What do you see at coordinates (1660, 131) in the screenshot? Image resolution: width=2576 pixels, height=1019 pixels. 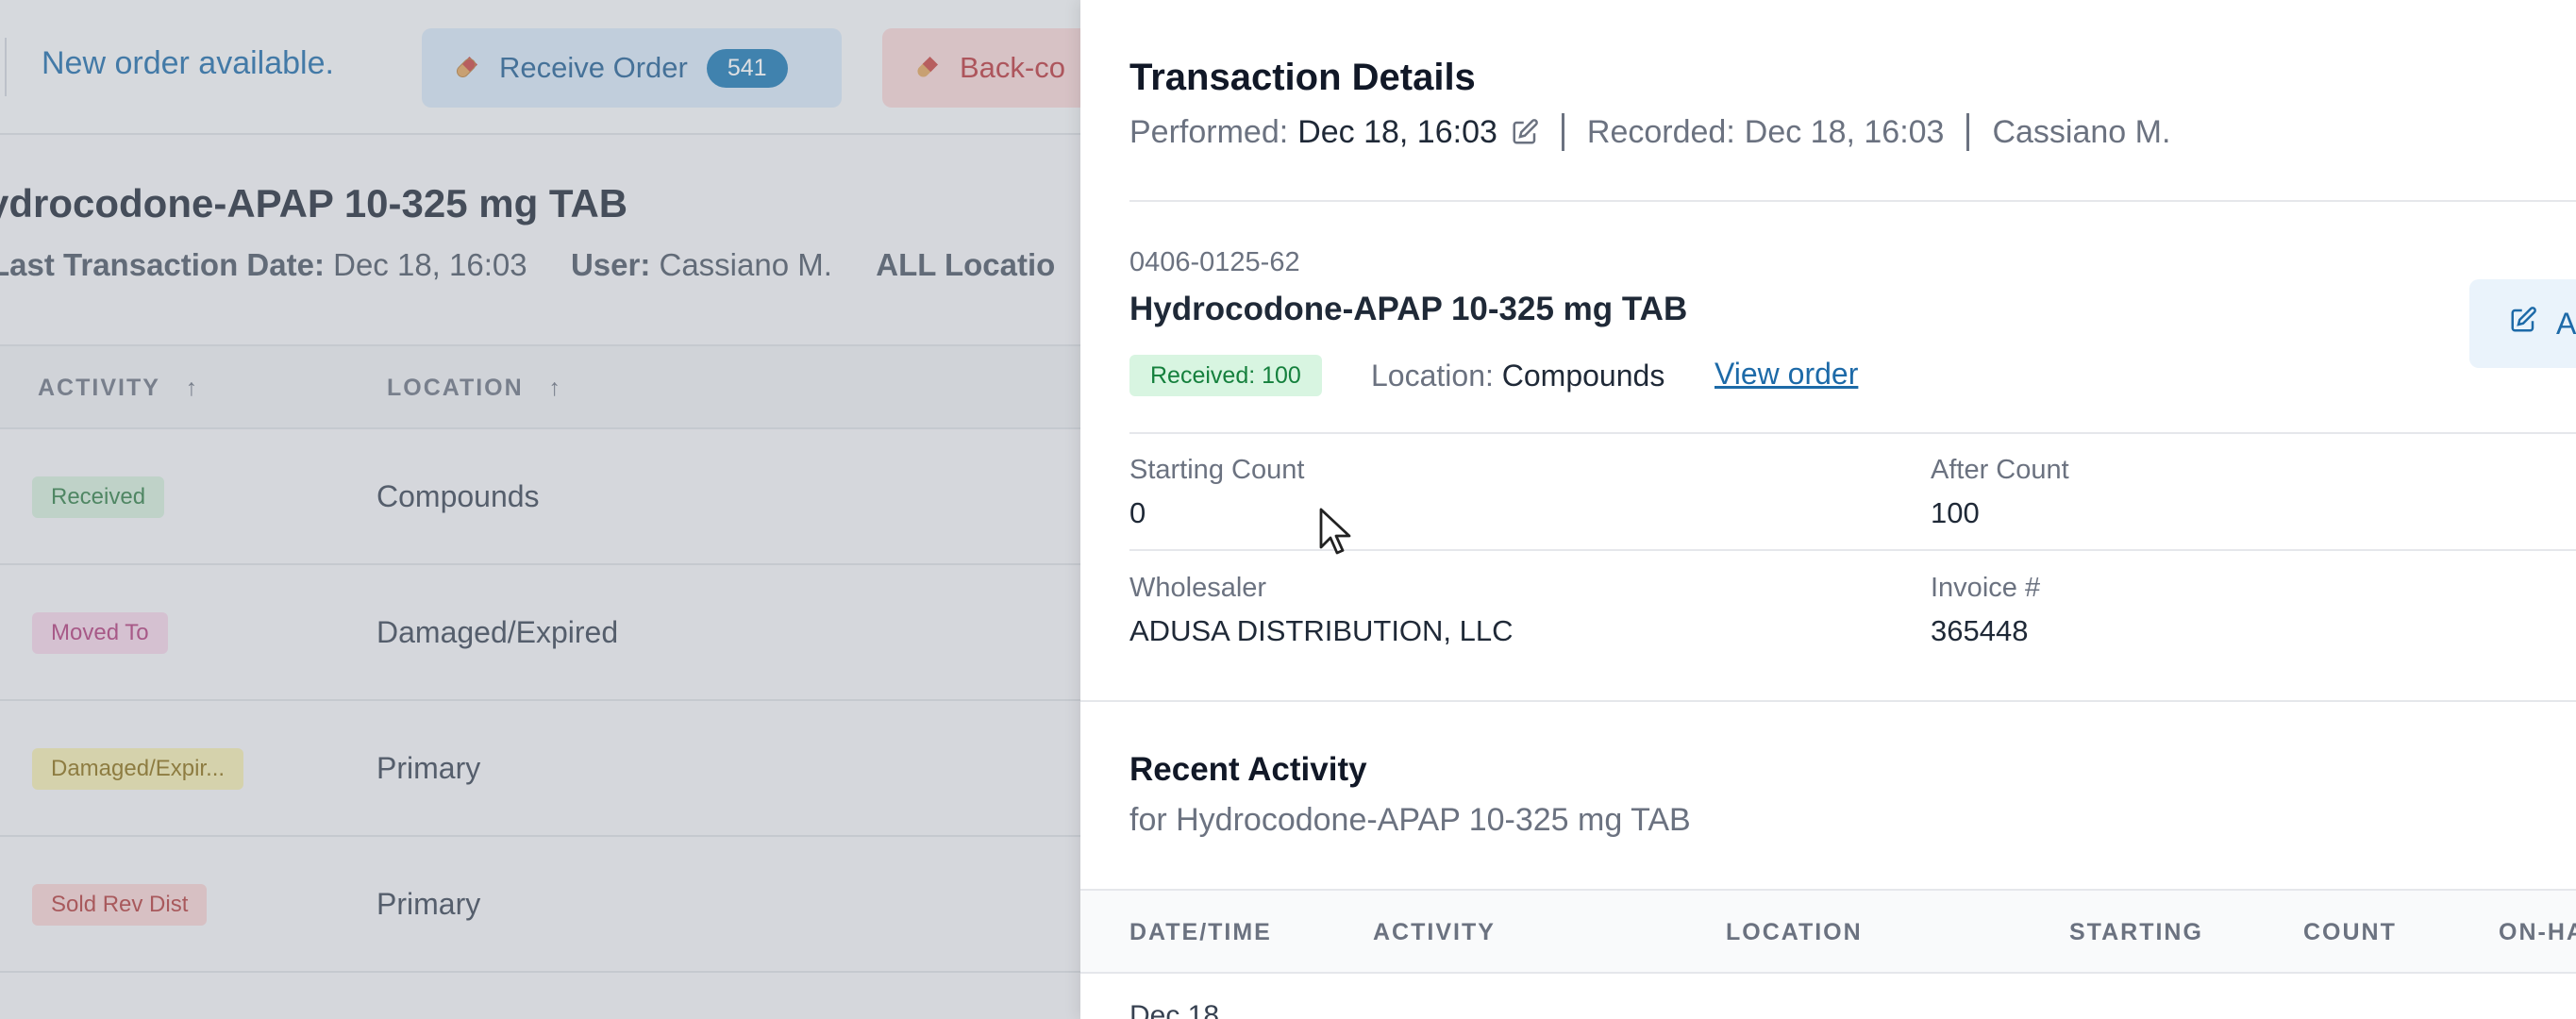 I see `recorded-label: Recorded:` at bounding box center [1660, 131].